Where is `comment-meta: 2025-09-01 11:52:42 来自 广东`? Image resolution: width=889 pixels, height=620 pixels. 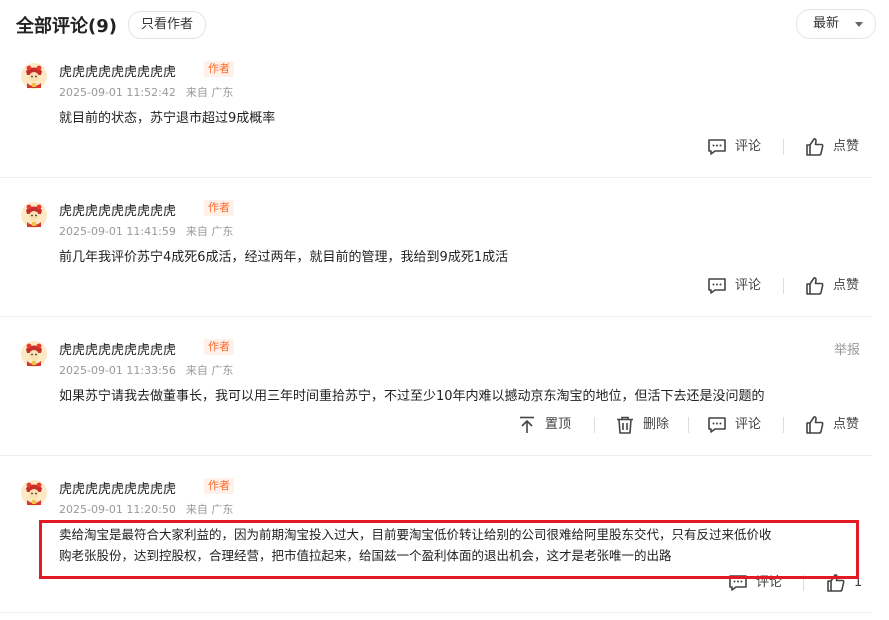
comment-meta: 2025-09-01 11:52:42 来自 广东 is located at coordinates (146, 92).